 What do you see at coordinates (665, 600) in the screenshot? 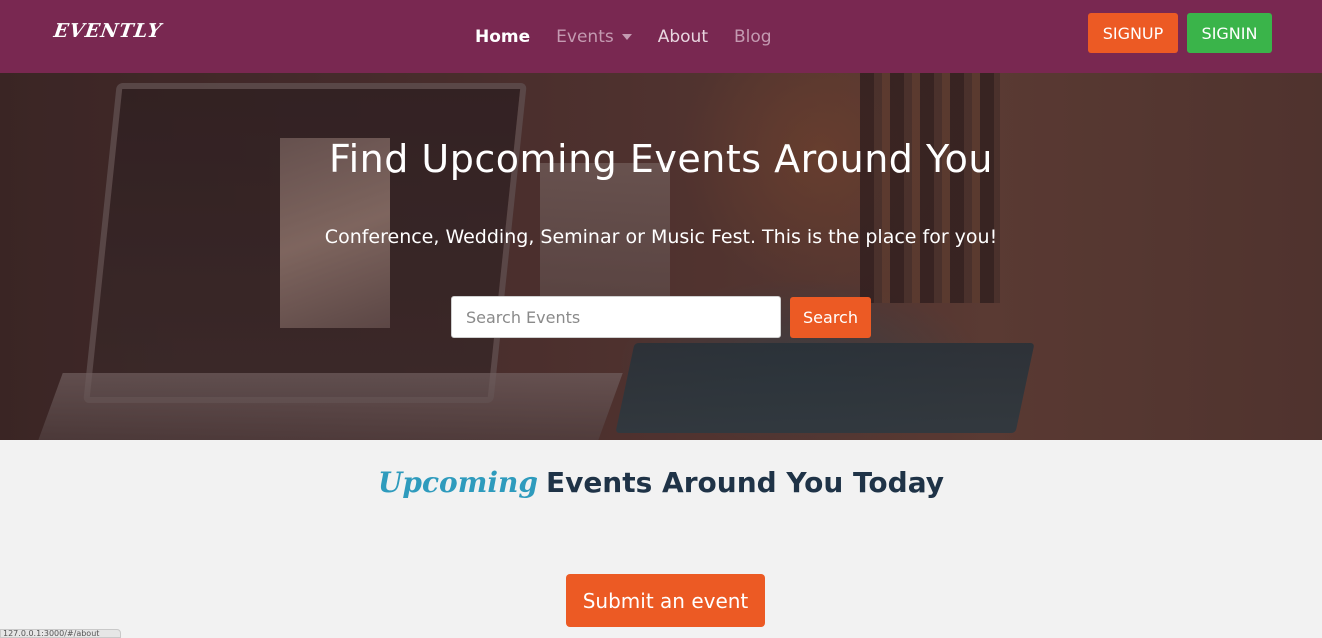
I see `submit-event-button: Submit an event` at bounding box center [665, 600].